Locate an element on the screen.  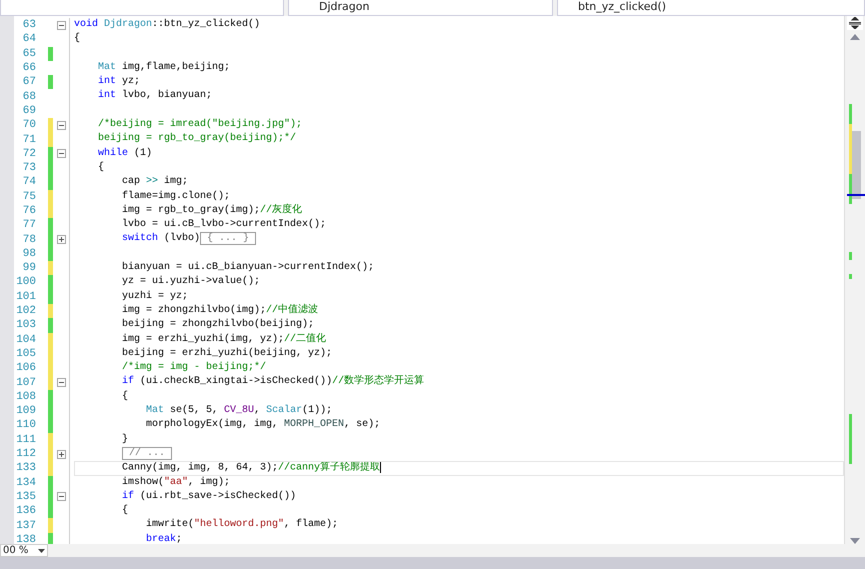
line-number: 68 is located at coordinates (29, 96).